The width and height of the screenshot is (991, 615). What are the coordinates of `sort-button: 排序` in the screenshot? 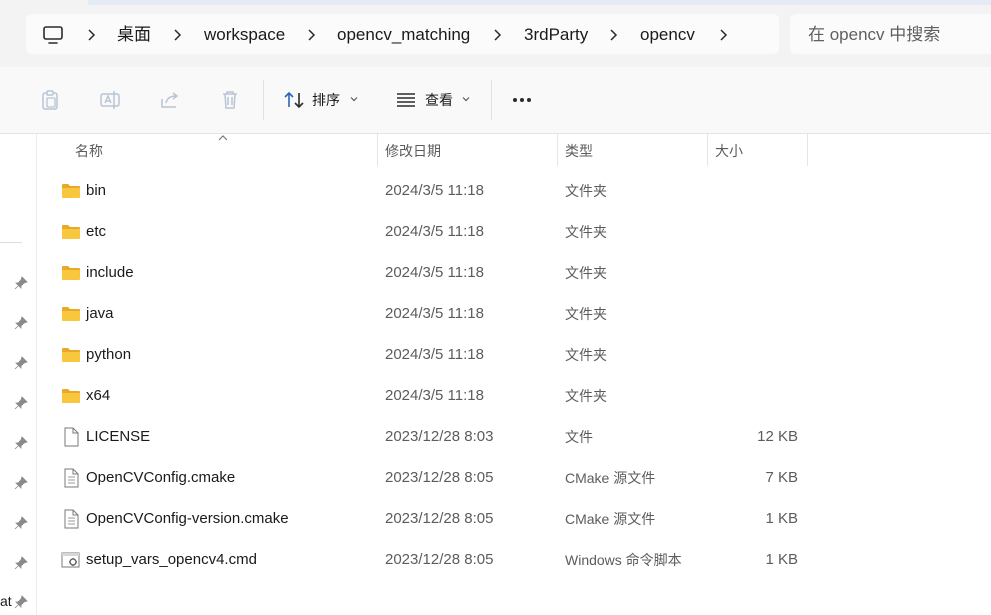 It's located at (326, 100).